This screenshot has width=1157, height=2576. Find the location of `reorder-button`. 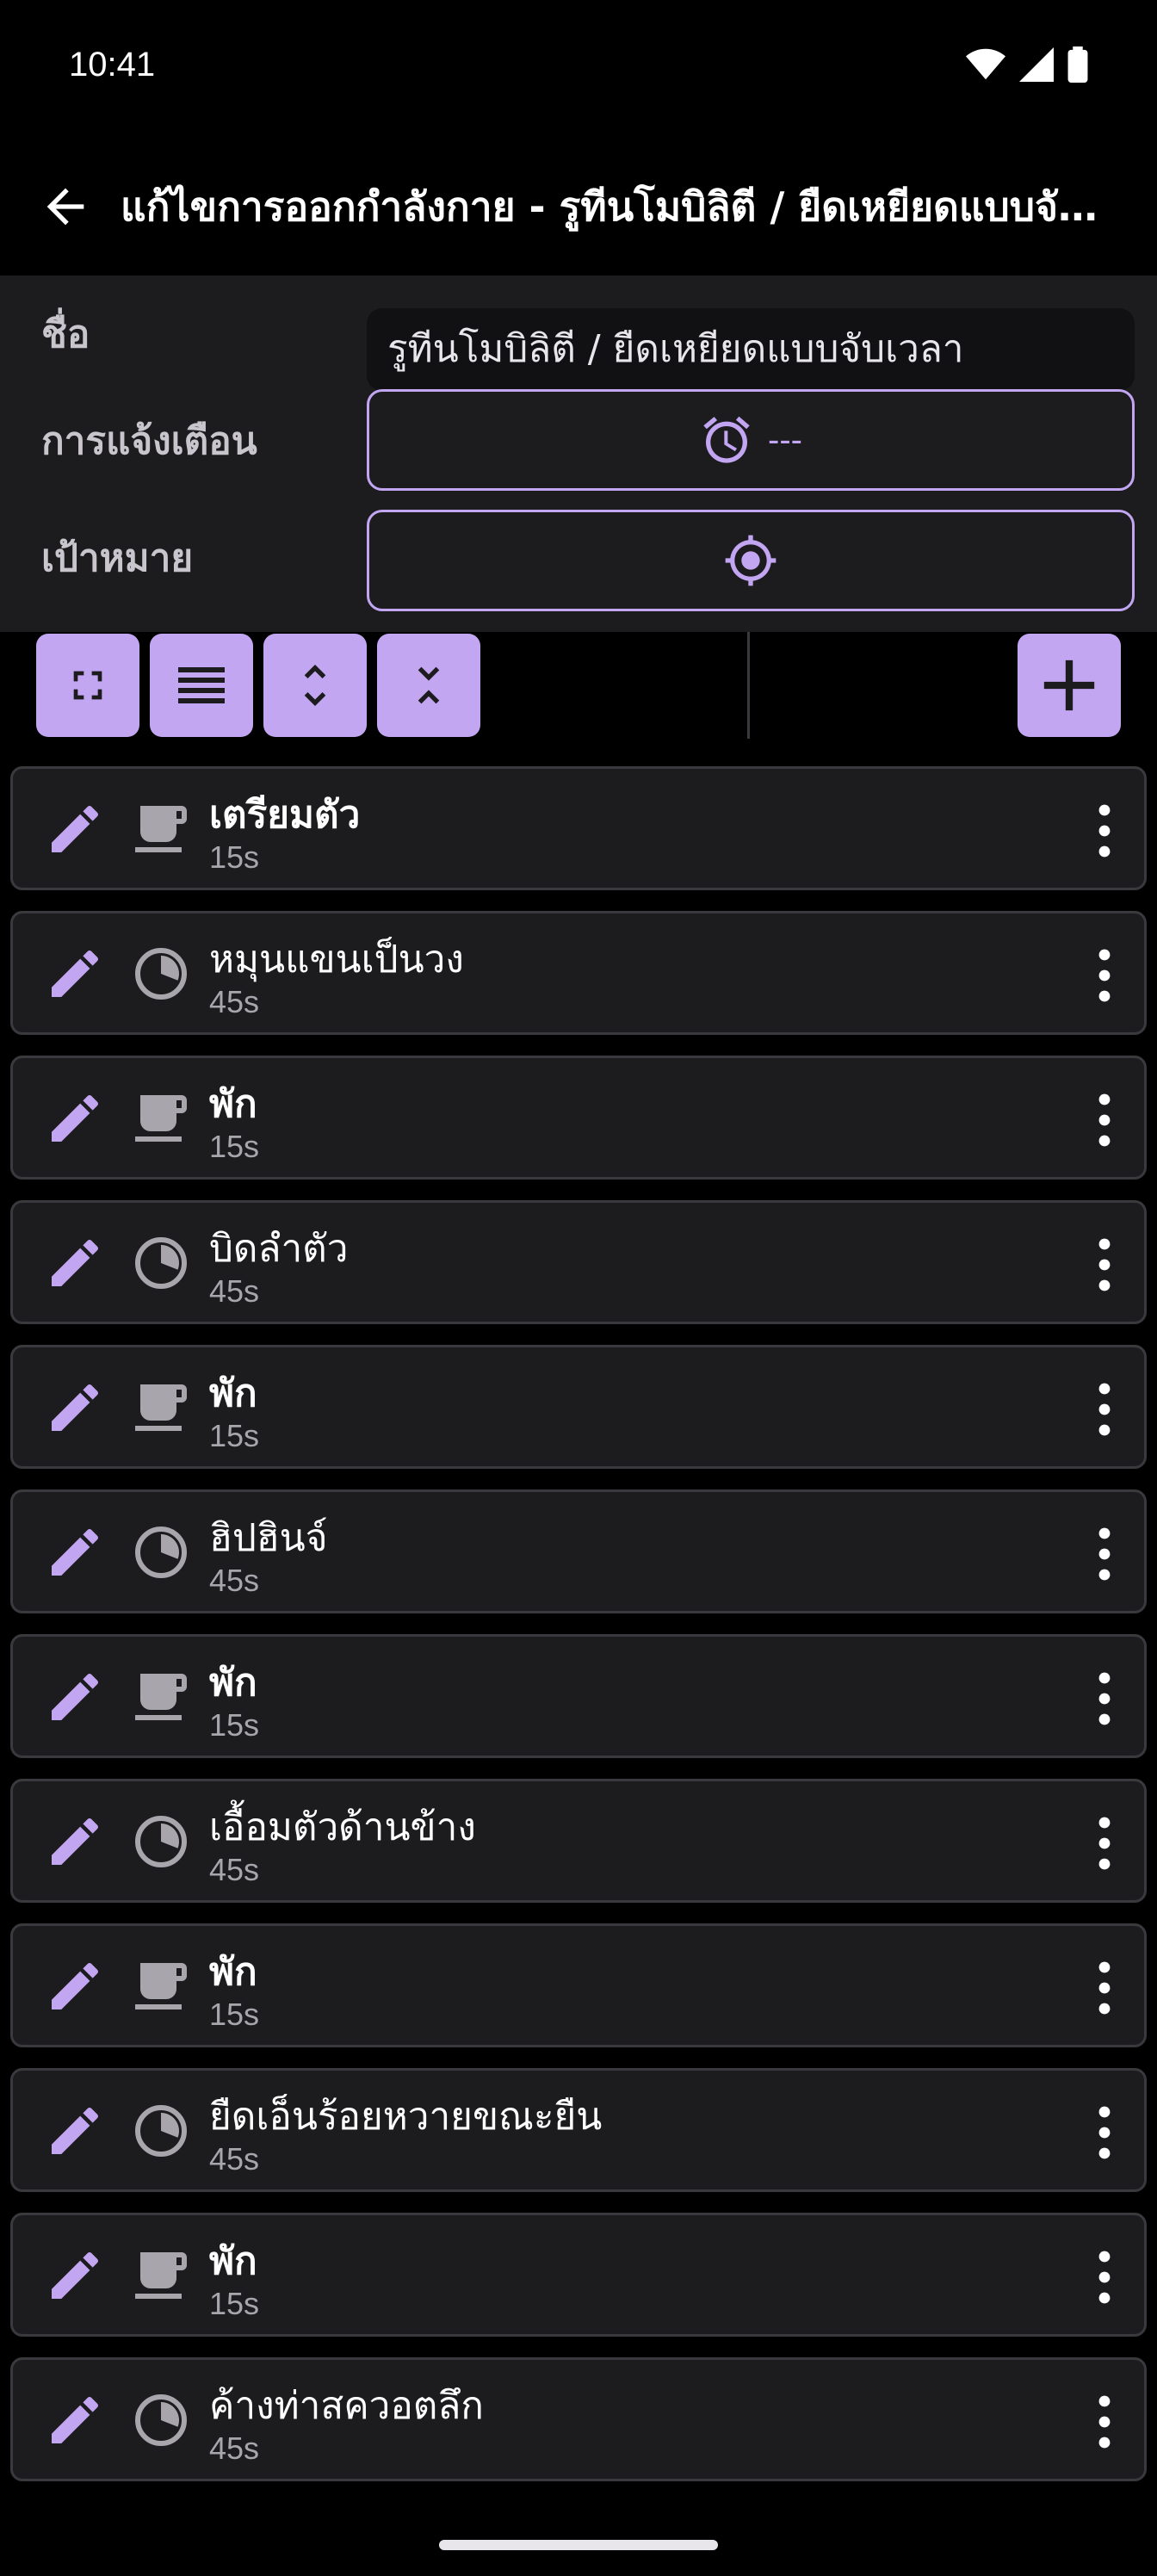

reorder-button is located at coordinates (202, 685).